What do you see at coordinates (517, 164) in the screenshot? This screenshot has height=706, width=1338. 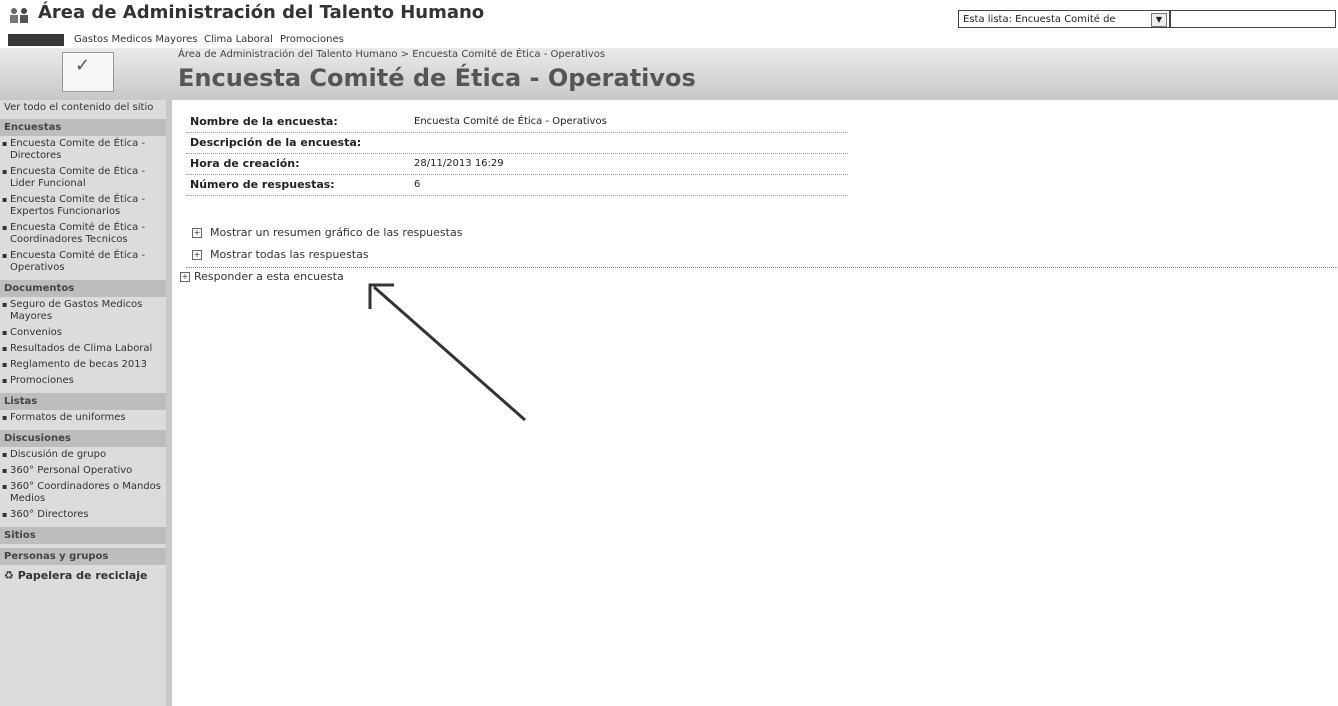 I see `table-row: Hora de creación: 28/11/2013 16:29` at bounding box center [517, 164].